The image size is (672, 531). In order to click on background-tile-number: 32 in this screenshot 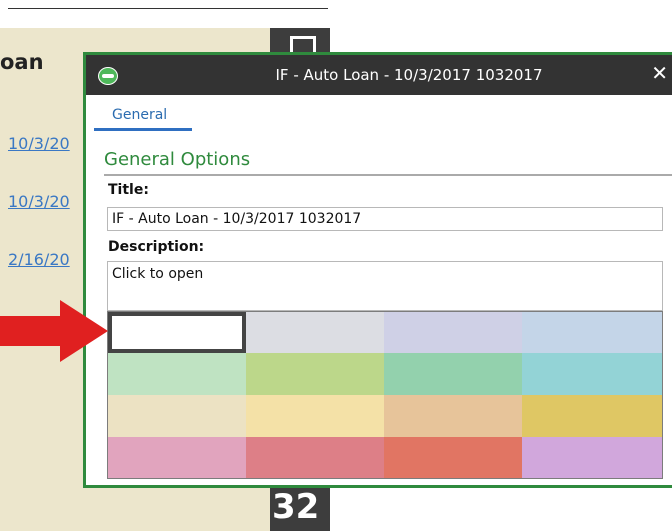, I will do `click(296, 507)`.